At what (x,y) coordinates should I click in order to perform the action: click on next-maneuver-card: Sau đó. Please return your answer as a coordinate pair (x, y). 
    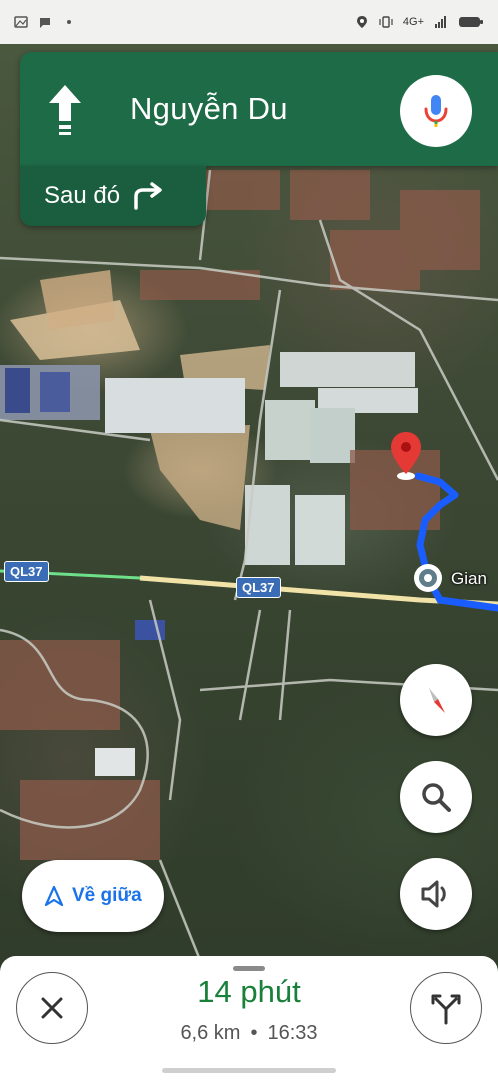
    Looking at the image, I should click on (113, 196).